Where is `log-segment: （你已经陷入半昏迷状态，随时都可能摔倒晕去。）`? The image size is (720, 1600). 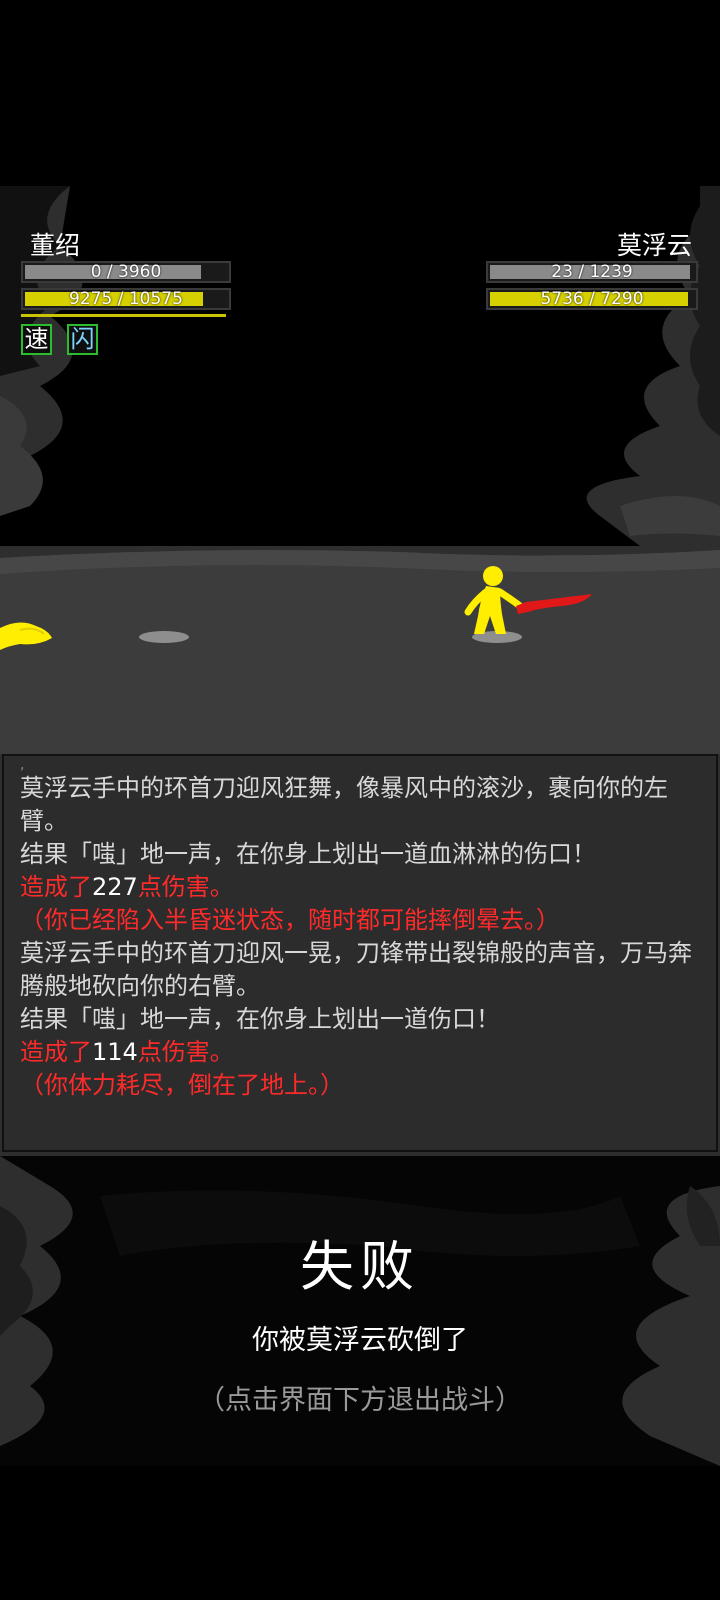 log-segment: （你已经陷入半昏迷状态，随时都可能摔倒晕去。） is located at coordinates (290, 920).